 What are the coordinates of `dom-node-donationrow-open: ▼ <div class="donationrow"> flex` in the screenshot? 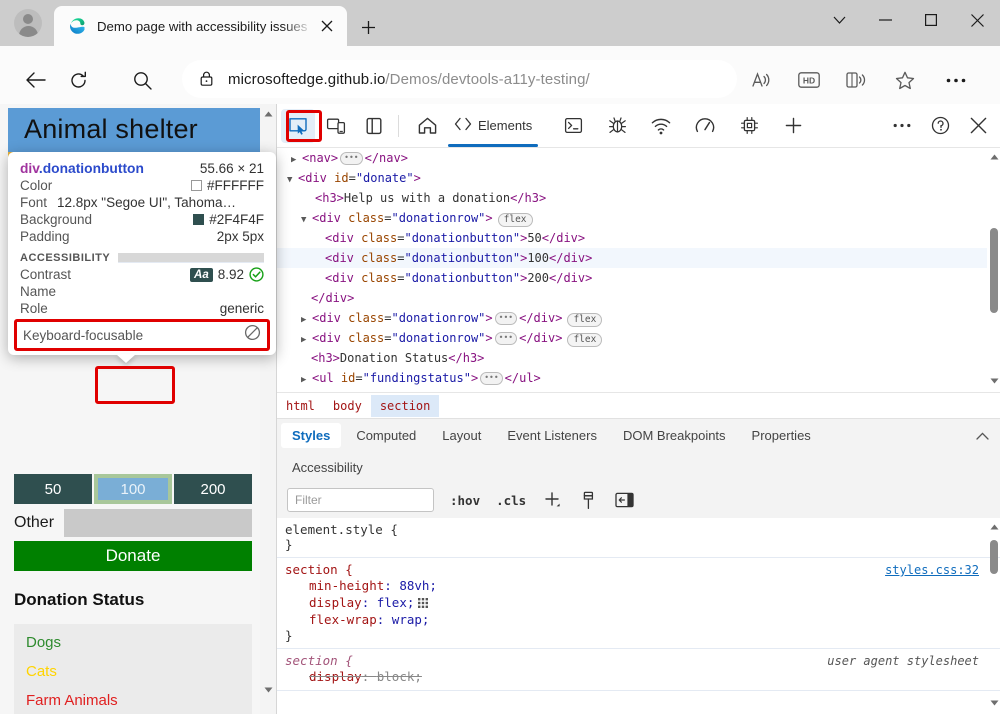 It's located at (638, 218).